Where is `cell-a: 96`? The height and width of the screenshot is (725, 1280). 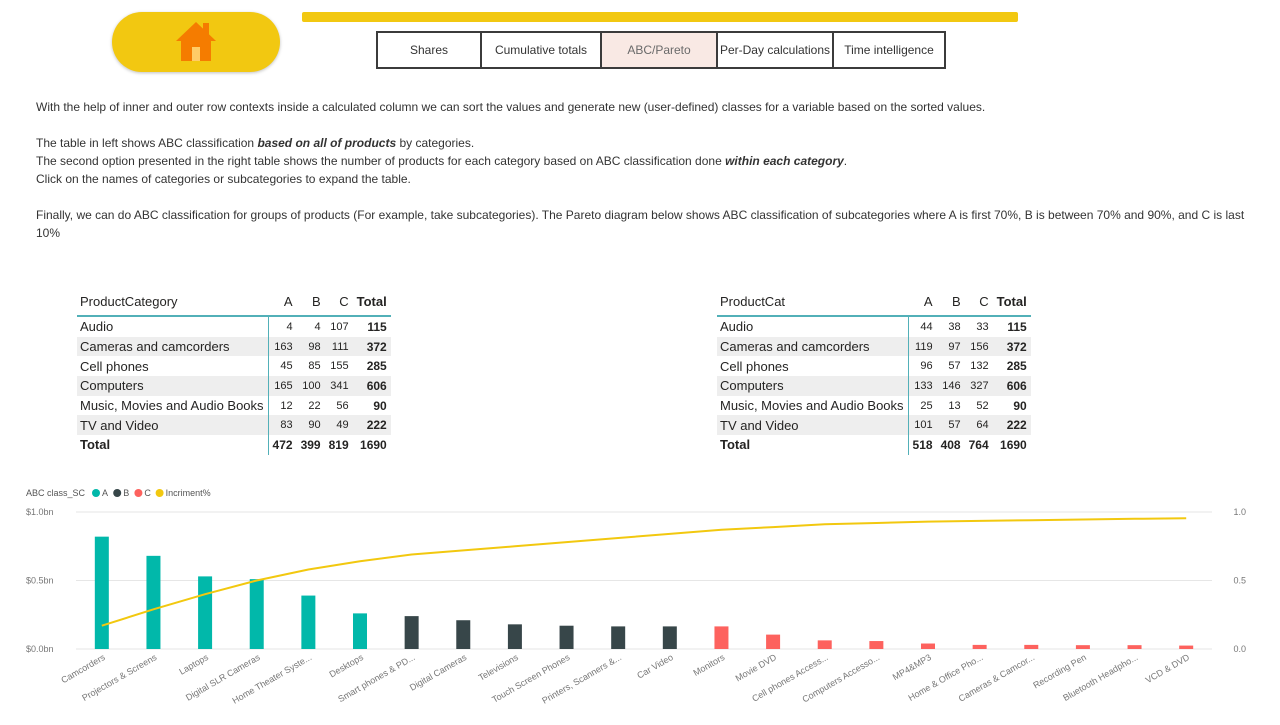 cell-a: 96 is located at coordinates (926, 366).